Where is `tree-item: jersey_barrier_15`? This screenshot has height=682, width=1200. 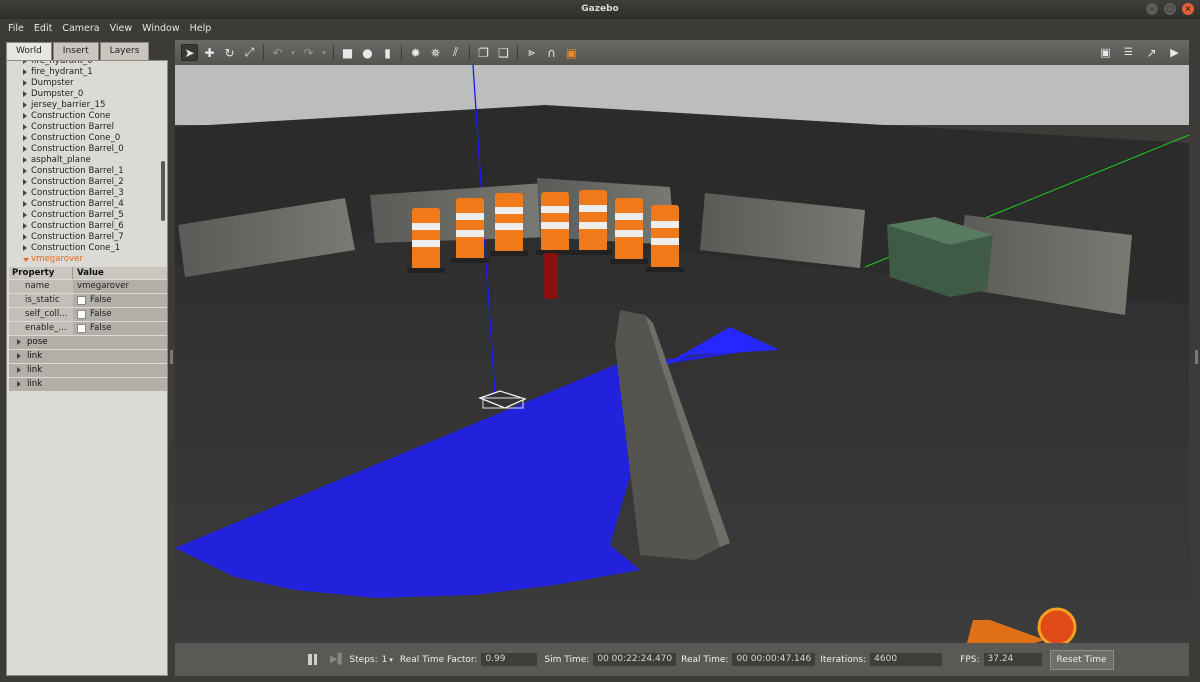 tree-item: jersey_barrier_15 is located at coordinates (88, 105).